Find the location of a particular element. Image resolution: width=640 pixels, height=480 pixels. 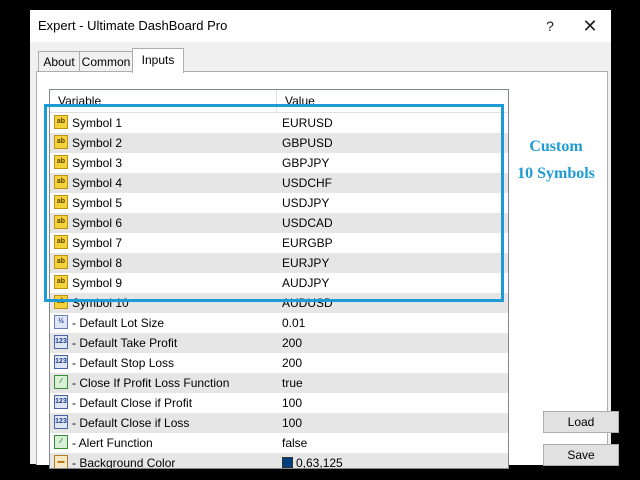

value-cell: GBPJPY is located at coordinates (305, 163).